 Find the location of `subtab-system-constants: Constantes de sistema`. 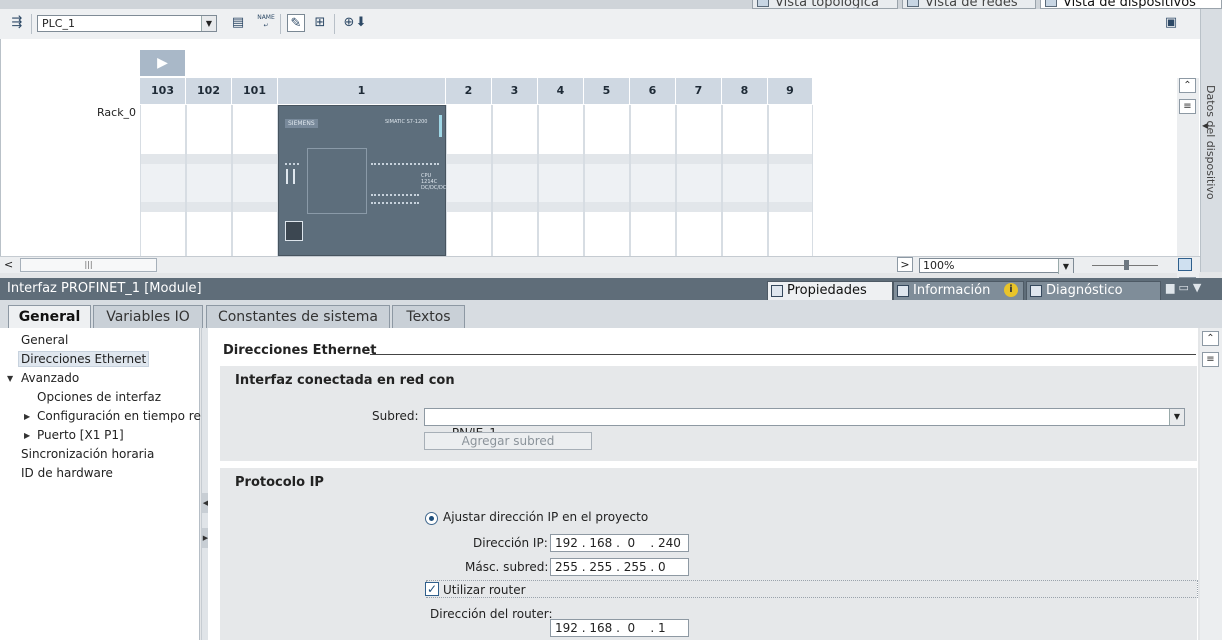

subtab-system-constants: Constantes de sistema is located at coordinates (298, 316).